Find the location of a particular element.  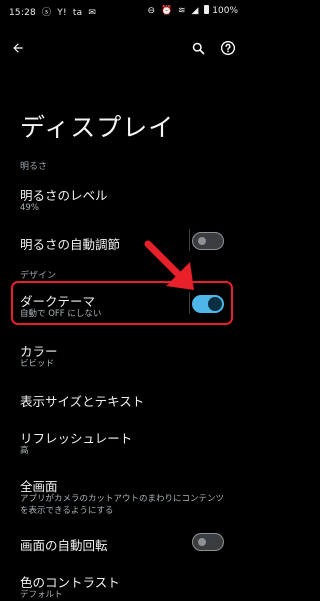

refresh-rate-value: 高 is located at coordinates (24, 451).